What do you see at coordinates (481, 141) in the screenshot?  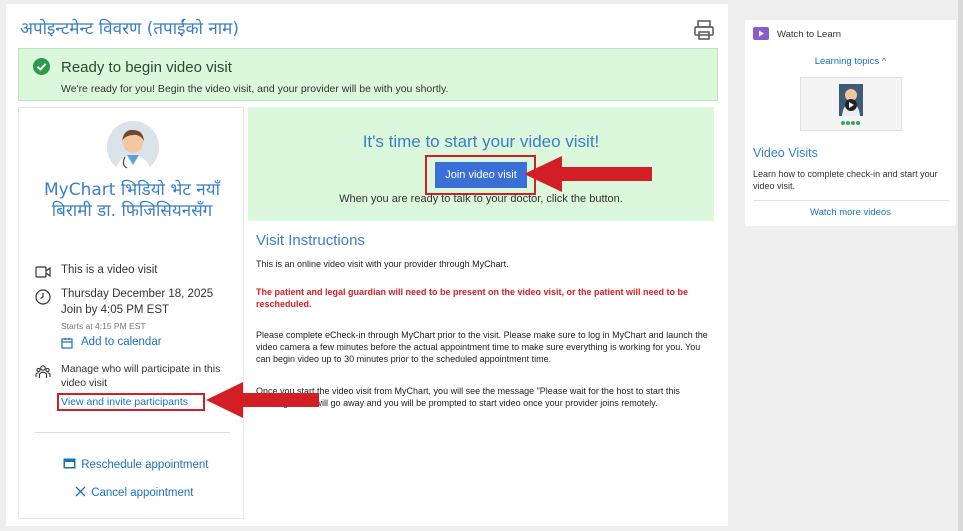 I see `video-heading: It's time to start your video visit!` at bounding box center [481, 141].